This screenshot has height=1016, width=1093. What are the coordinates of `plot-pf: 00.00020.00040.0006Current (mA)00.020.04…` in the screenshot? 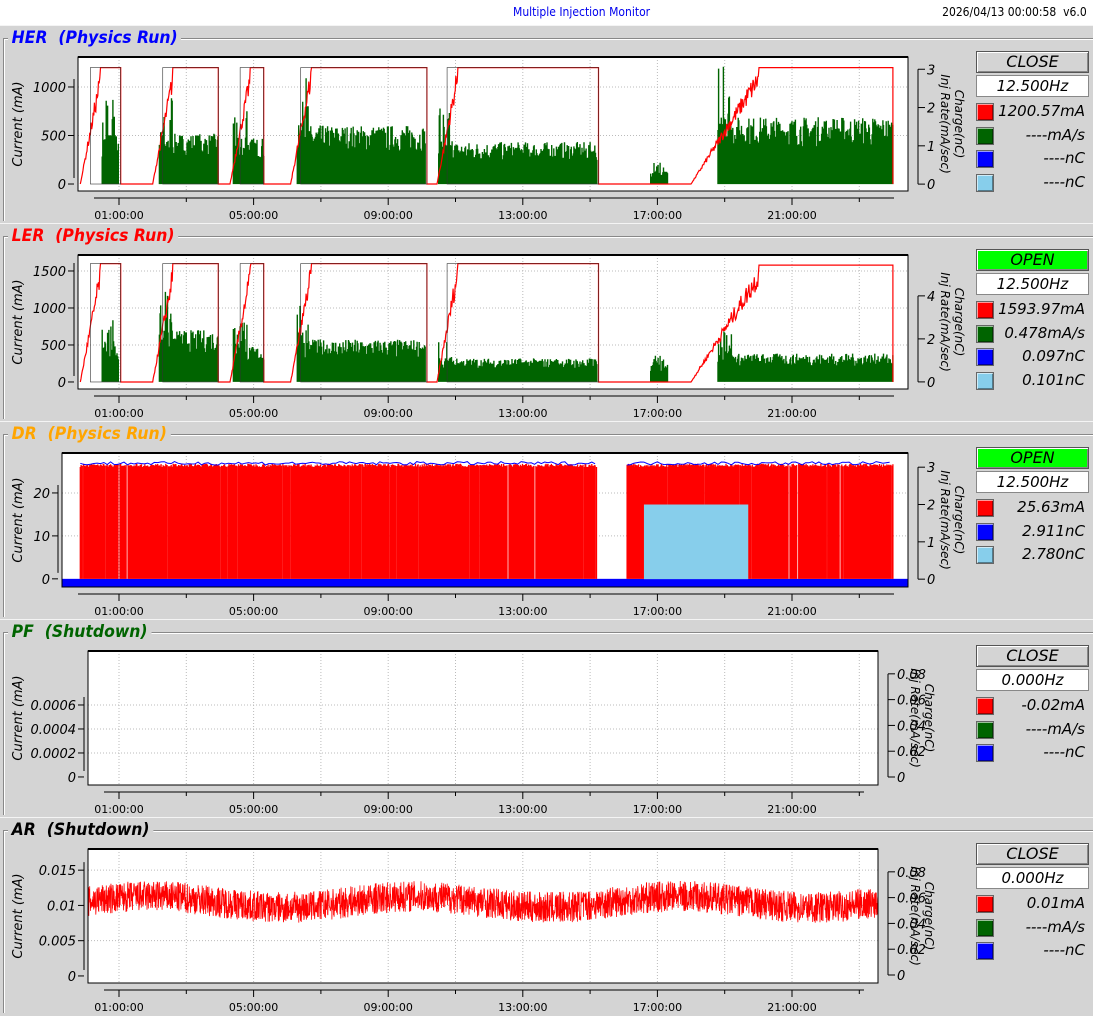 It's located at (473, 733).